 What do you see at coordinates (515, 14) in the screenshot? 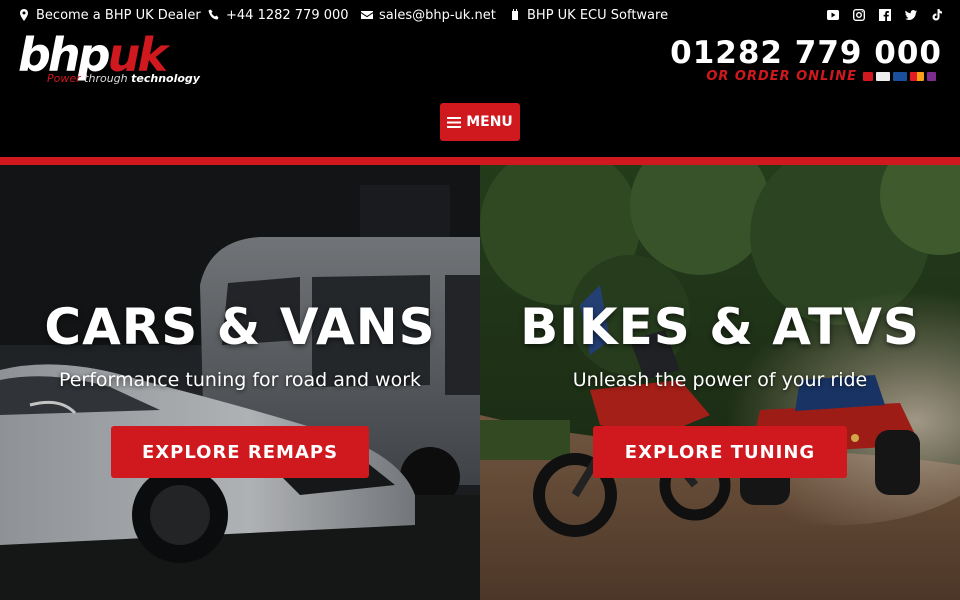
I see `chip-icon` at bounding box center [515, 14].